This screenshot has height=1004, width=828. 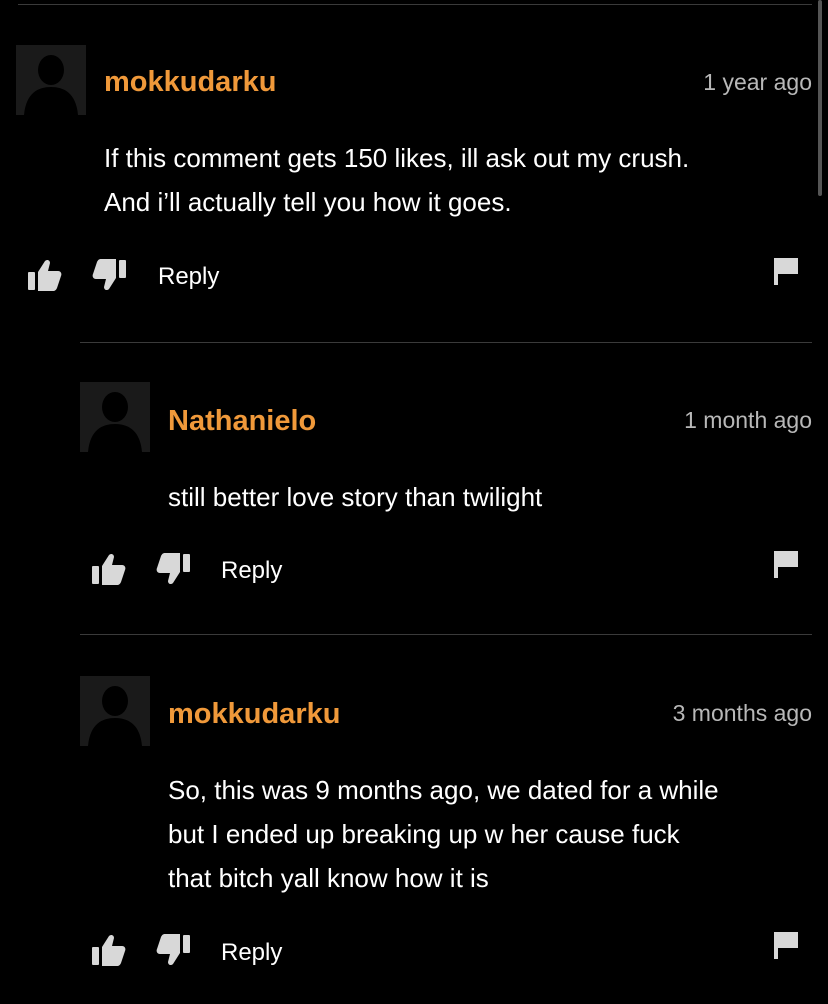 I want to click on comment-line: that bitch yall know how it is, so click(x=328, y=878).